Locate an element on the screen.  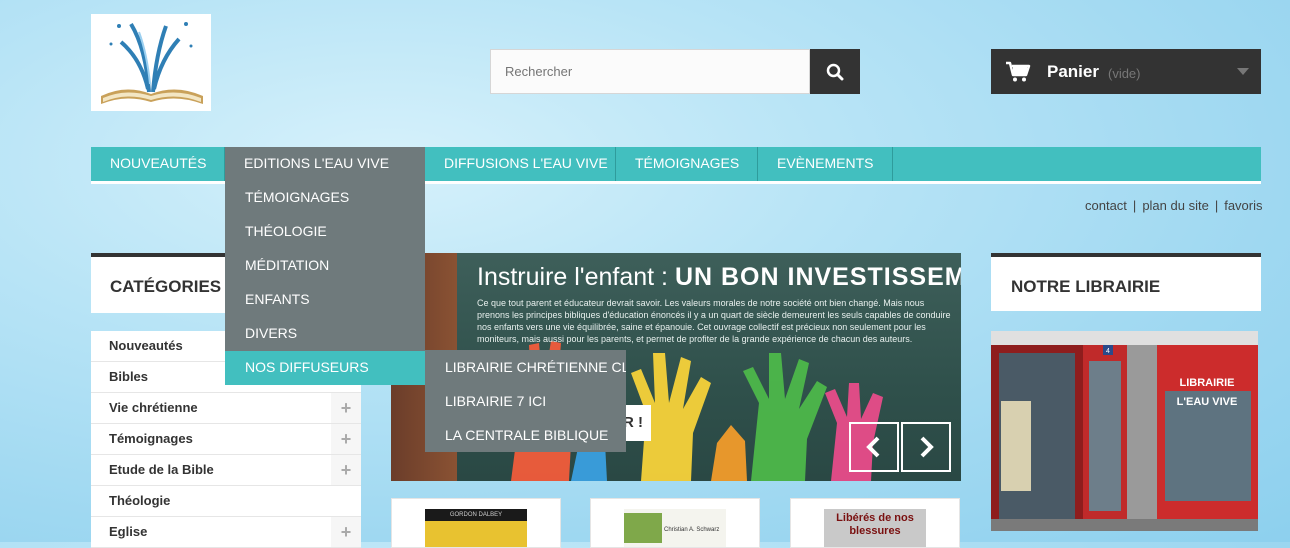
product-cover: Libérés de nos blessures is located at coordinates (875, 528).